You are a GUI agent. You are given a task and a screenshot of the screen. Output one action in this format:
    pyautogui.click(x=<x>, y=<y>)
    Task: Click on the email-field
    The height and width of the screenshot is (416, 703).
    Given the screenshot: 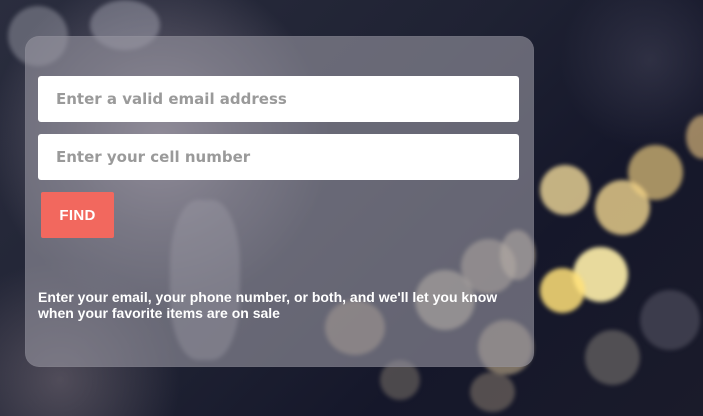 What is the action you would take?
    pyautogui.click(x=278, y=99)
    